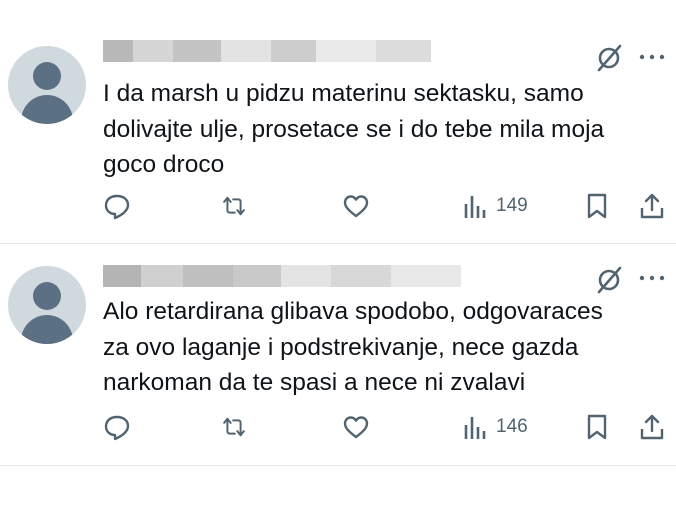 The image size is (676, 506). What do you see at coordinates (495, 206) in the screenshot?
I see `views-button: 149` at bounding box center [495, 206].